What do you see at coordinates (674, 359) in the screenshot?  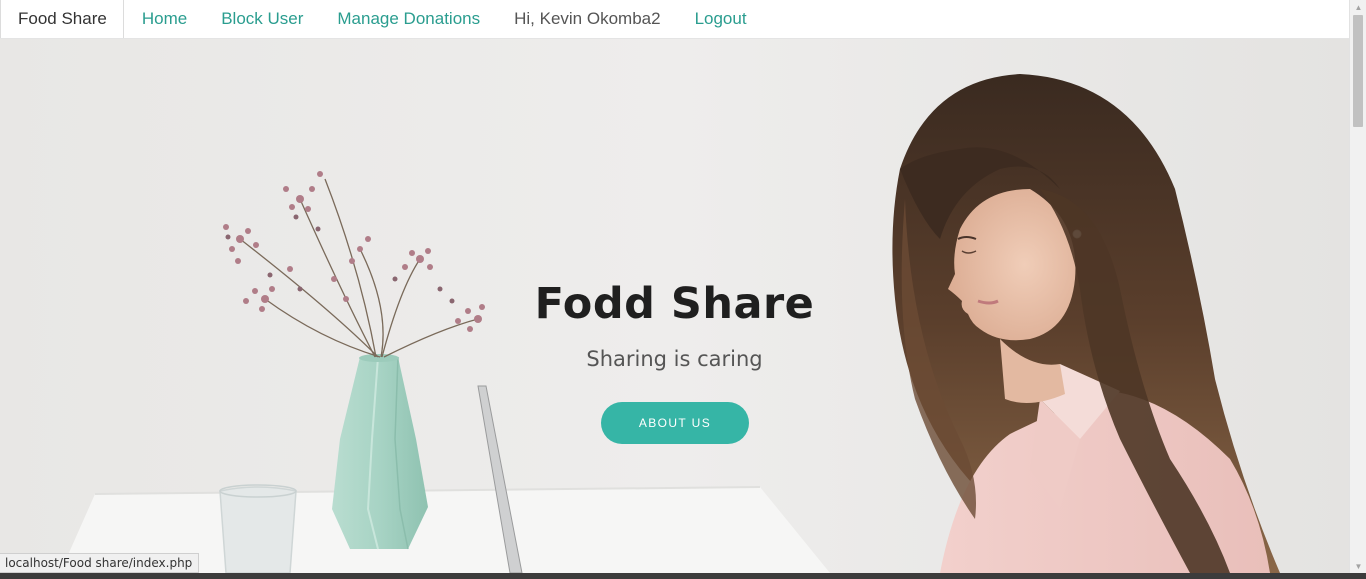 I see `hero-subtitle: Sharing is caring` at bounding box center [674, 359].